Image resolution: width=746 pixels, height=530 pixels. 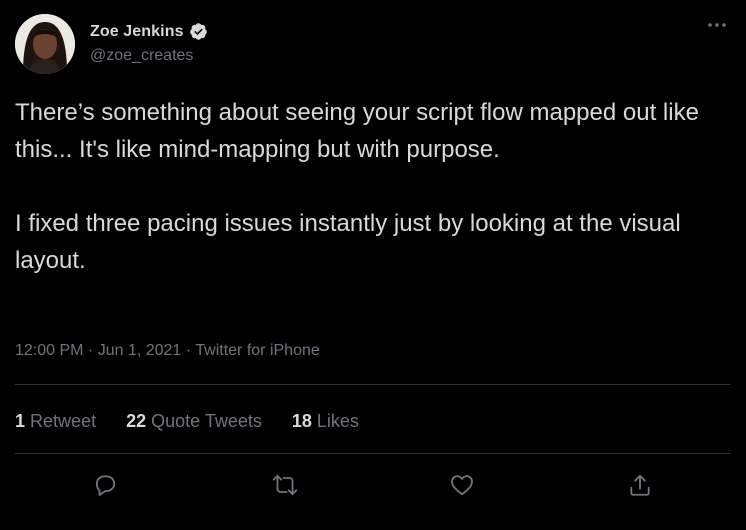 I want to click on retweets-count: 1, so click(x=20, y=421).